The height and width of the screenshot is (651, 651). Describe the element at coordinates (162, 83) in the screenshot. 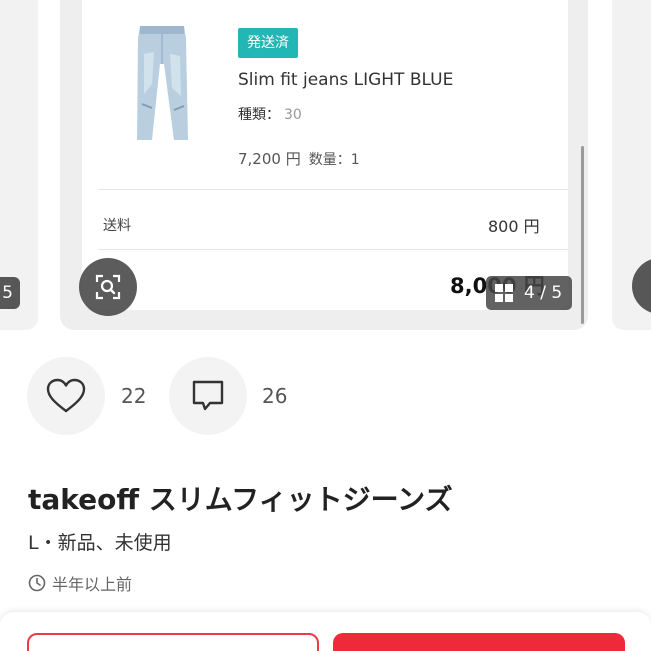

I see `jeans-thumbnail` at that location.